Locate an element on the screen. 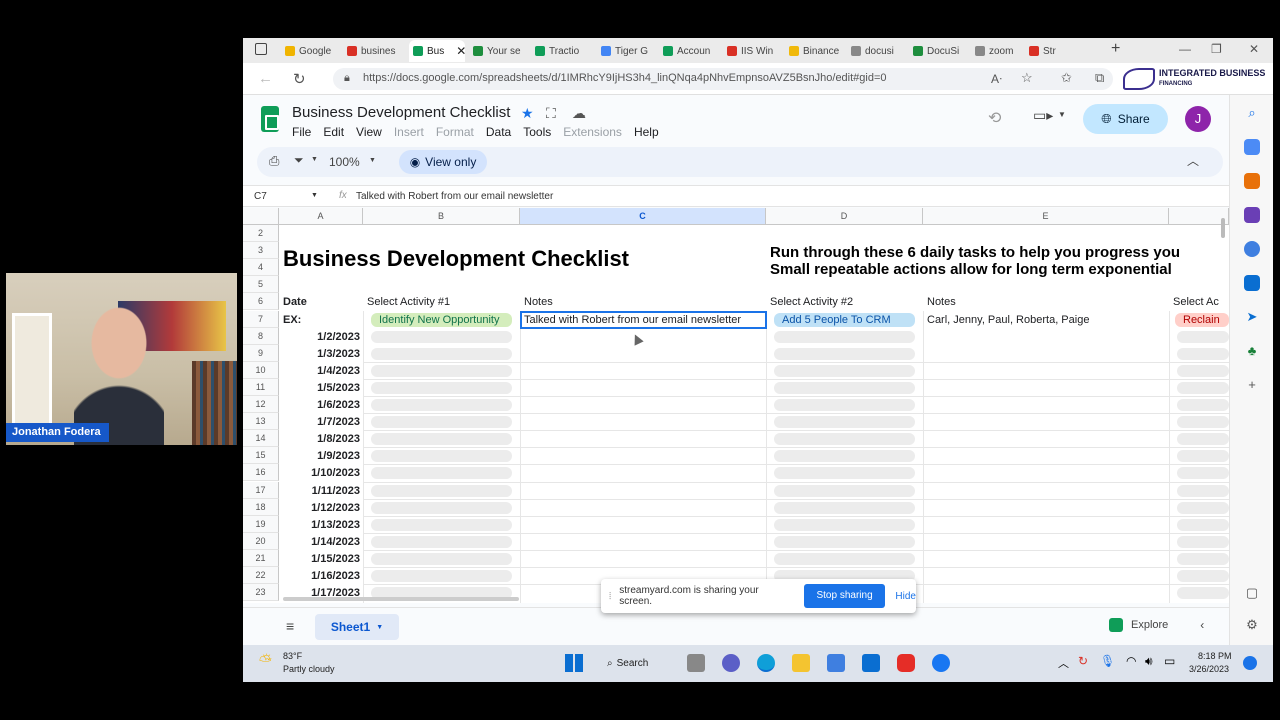  tab-actions-icon is located at coordinates (261, 49).